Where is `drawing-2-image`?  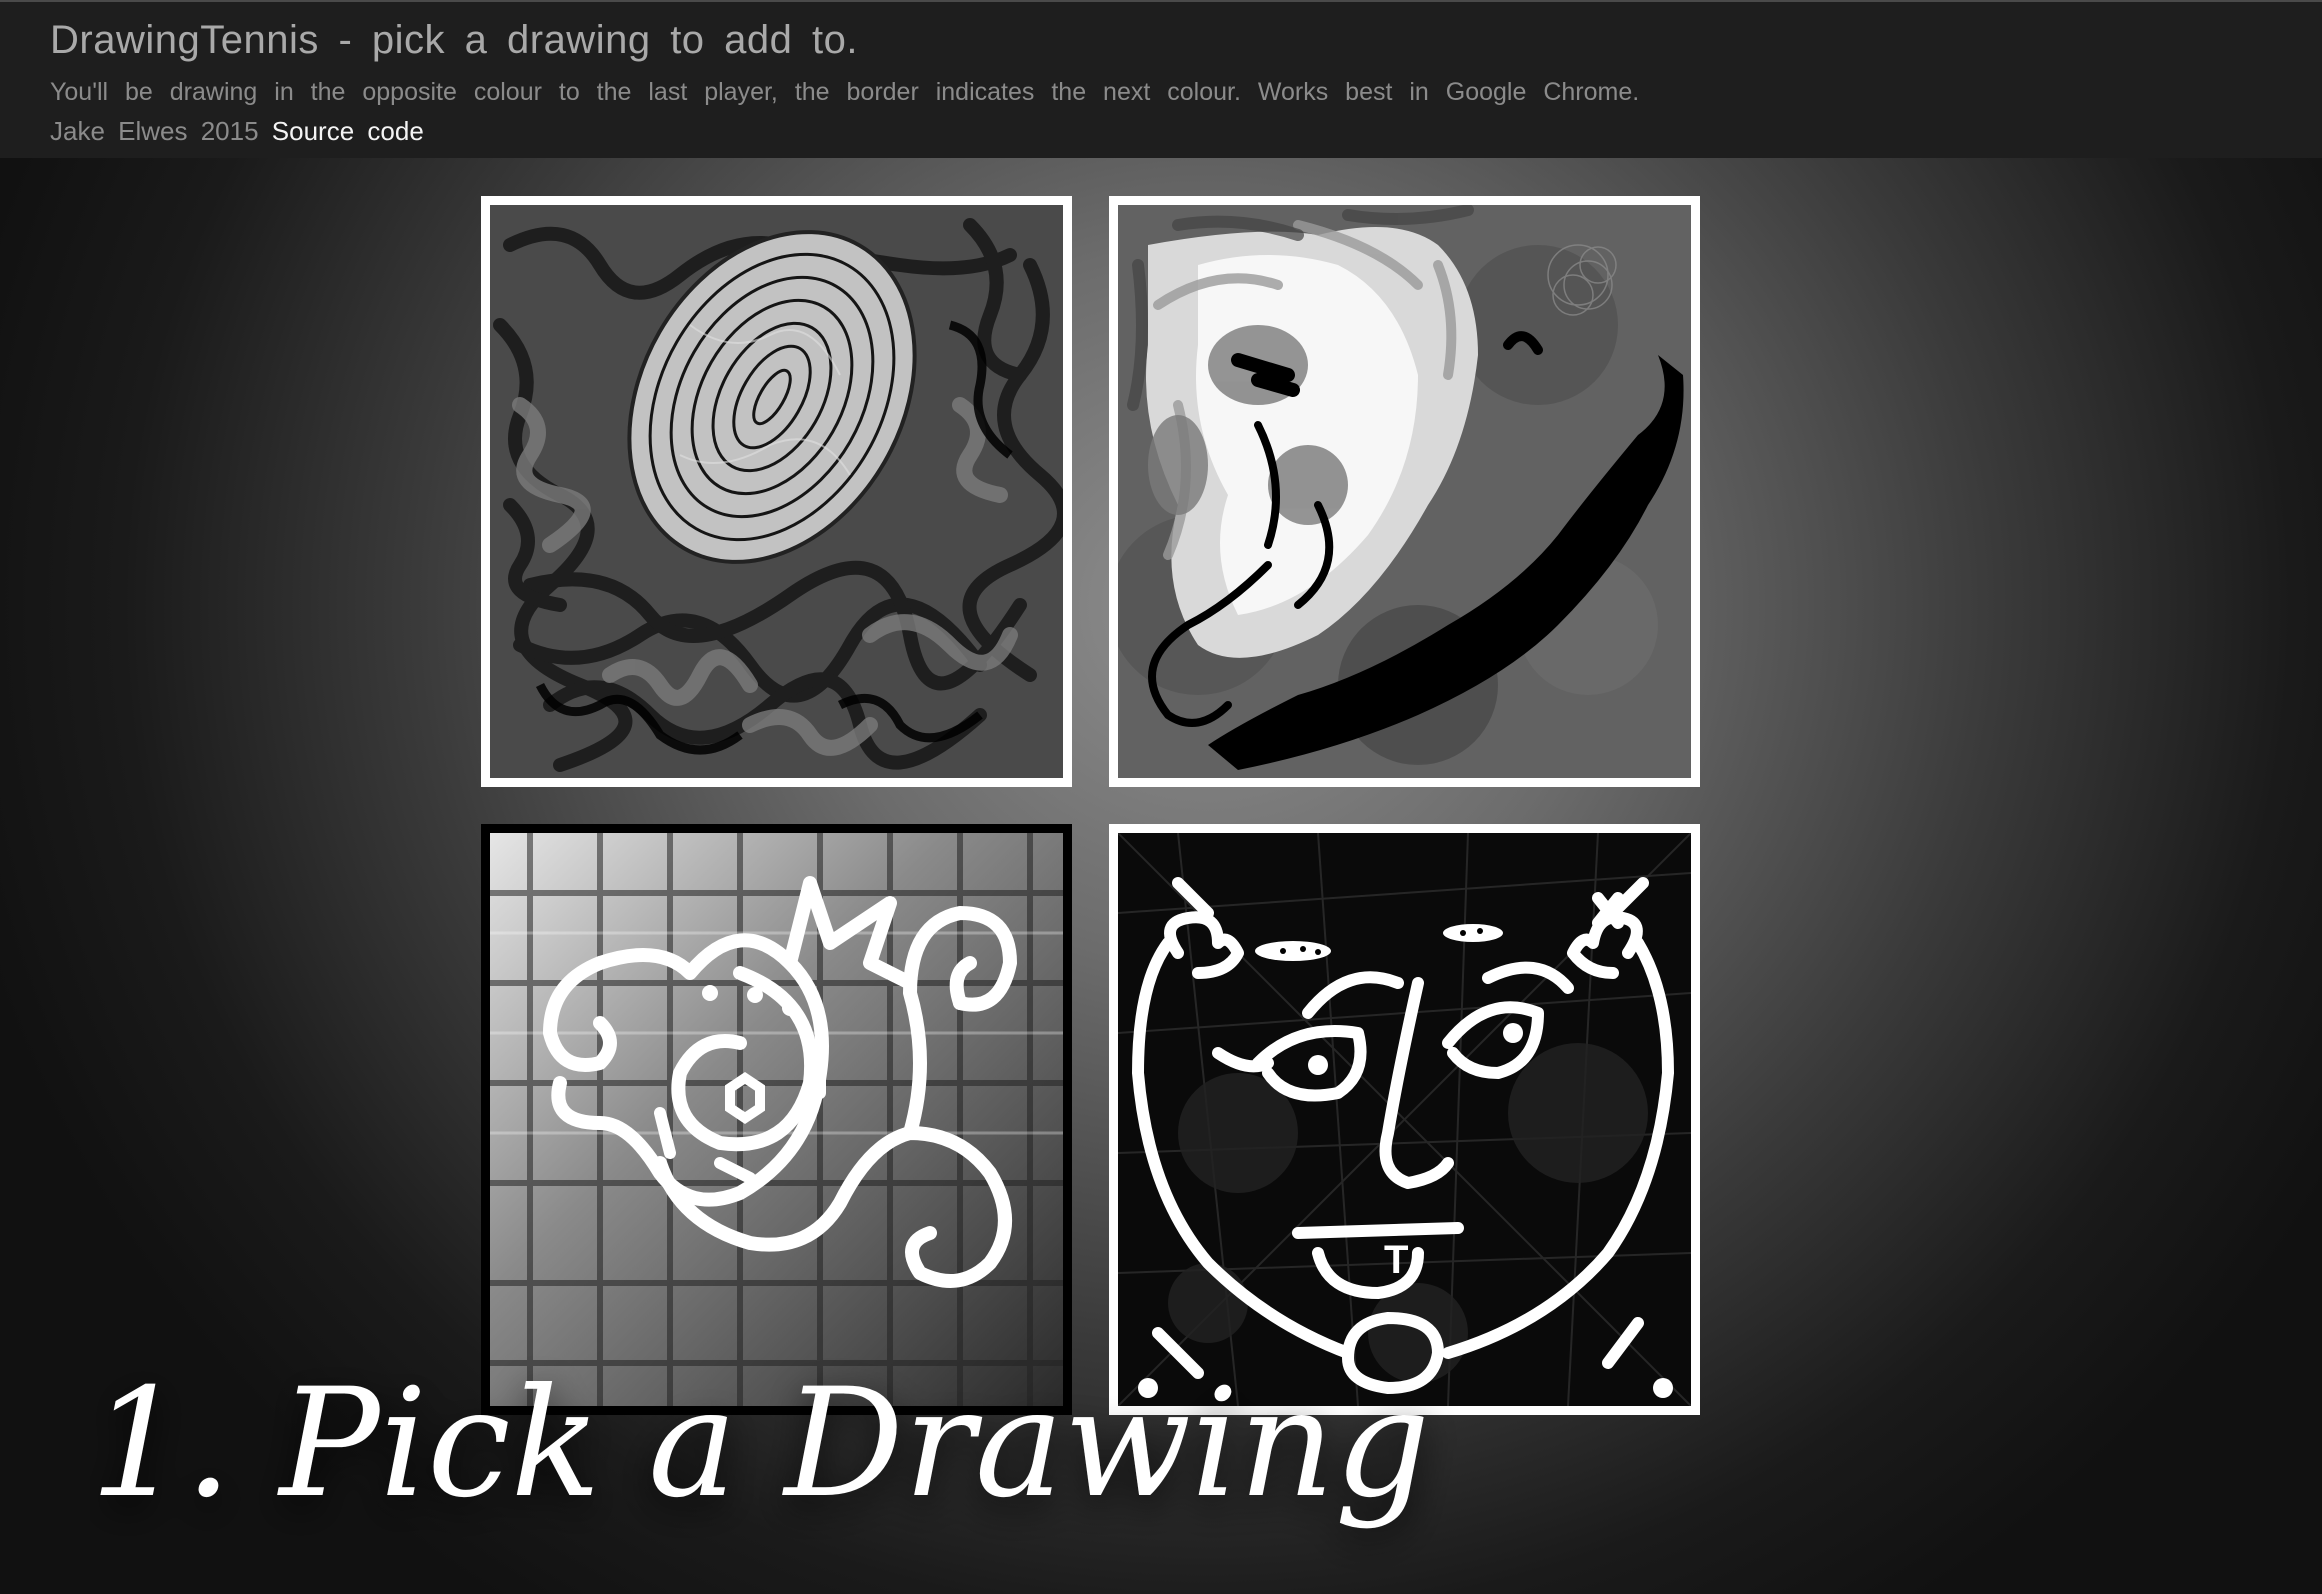 drawing-2-image is located at coordinates (1404, 491).